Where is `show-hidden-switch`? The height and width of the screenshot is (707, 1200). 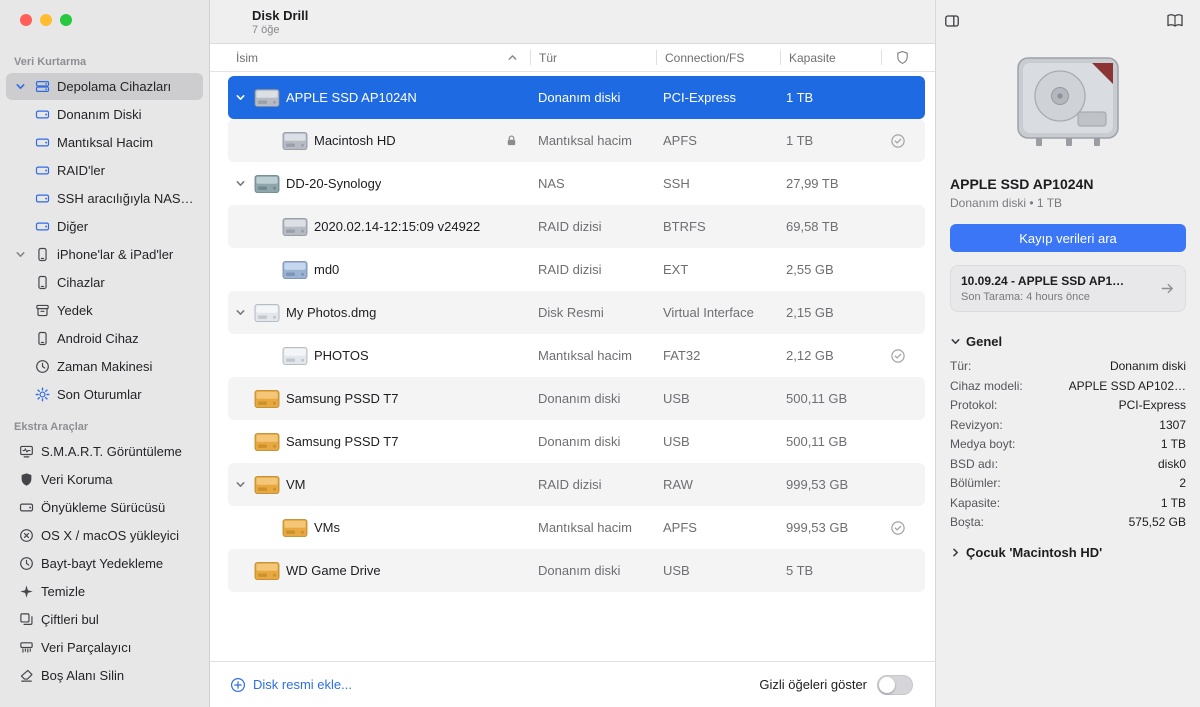 show-hidden-switch is located at coordinates (895, 684).